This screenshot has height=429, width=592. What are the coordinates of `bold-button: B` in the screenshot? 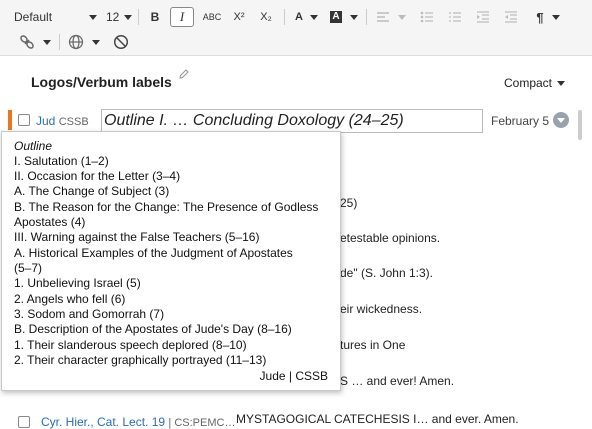 It's located at (155, 17).